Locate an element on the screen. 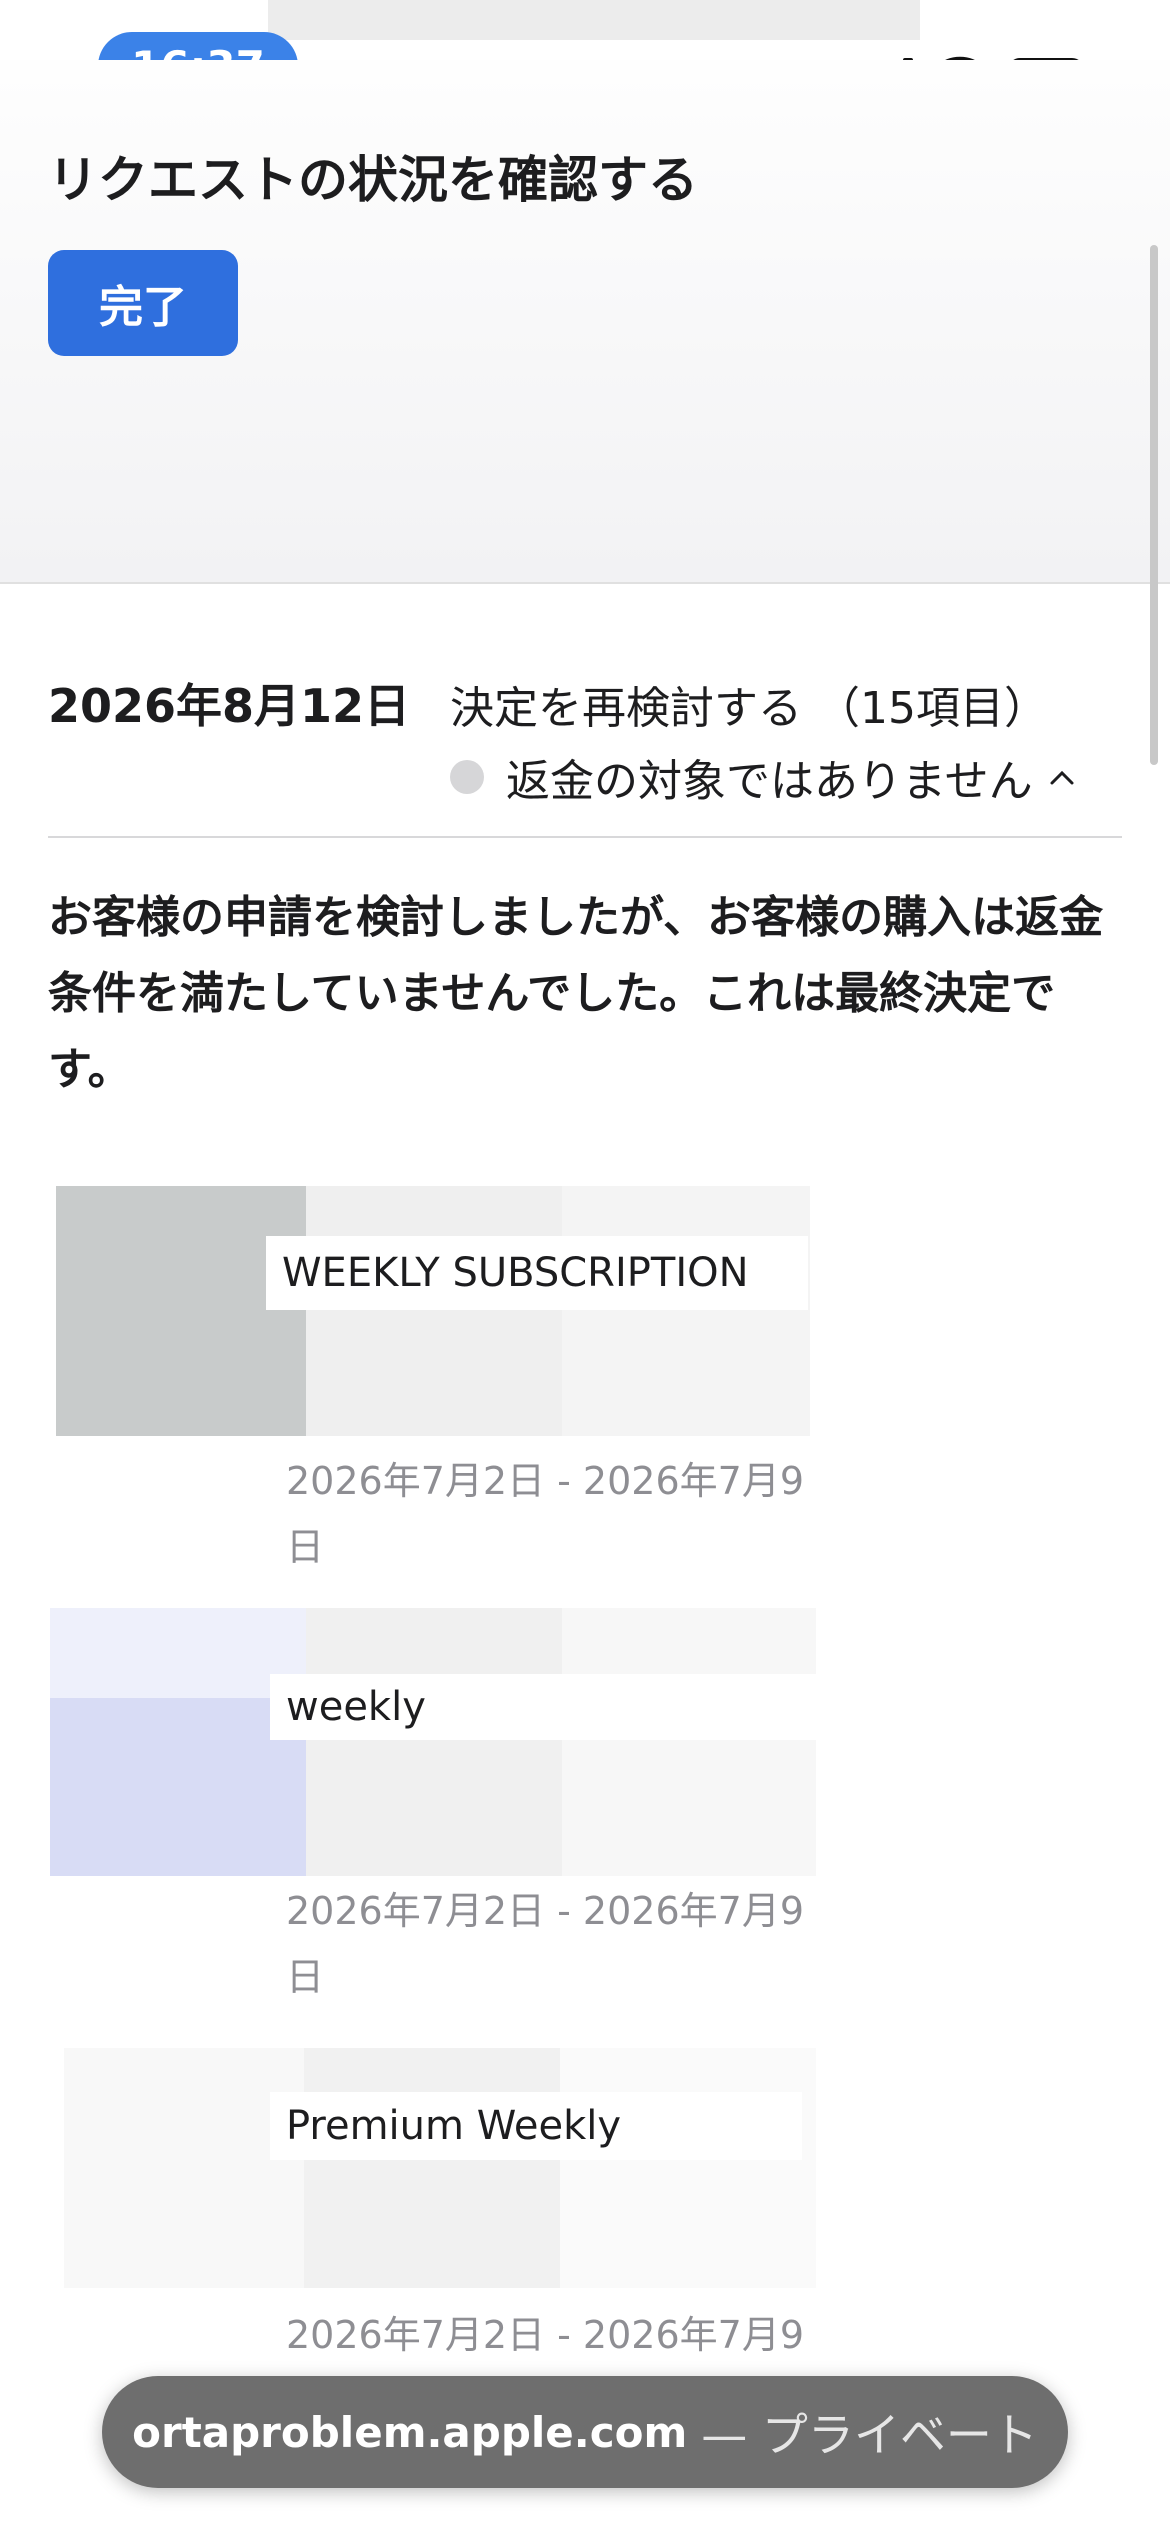 The height and width of the screenshot is (2532, 1170). reconsider-link: 決定を再検討する （15項目） is located at coordinates (749, 704).